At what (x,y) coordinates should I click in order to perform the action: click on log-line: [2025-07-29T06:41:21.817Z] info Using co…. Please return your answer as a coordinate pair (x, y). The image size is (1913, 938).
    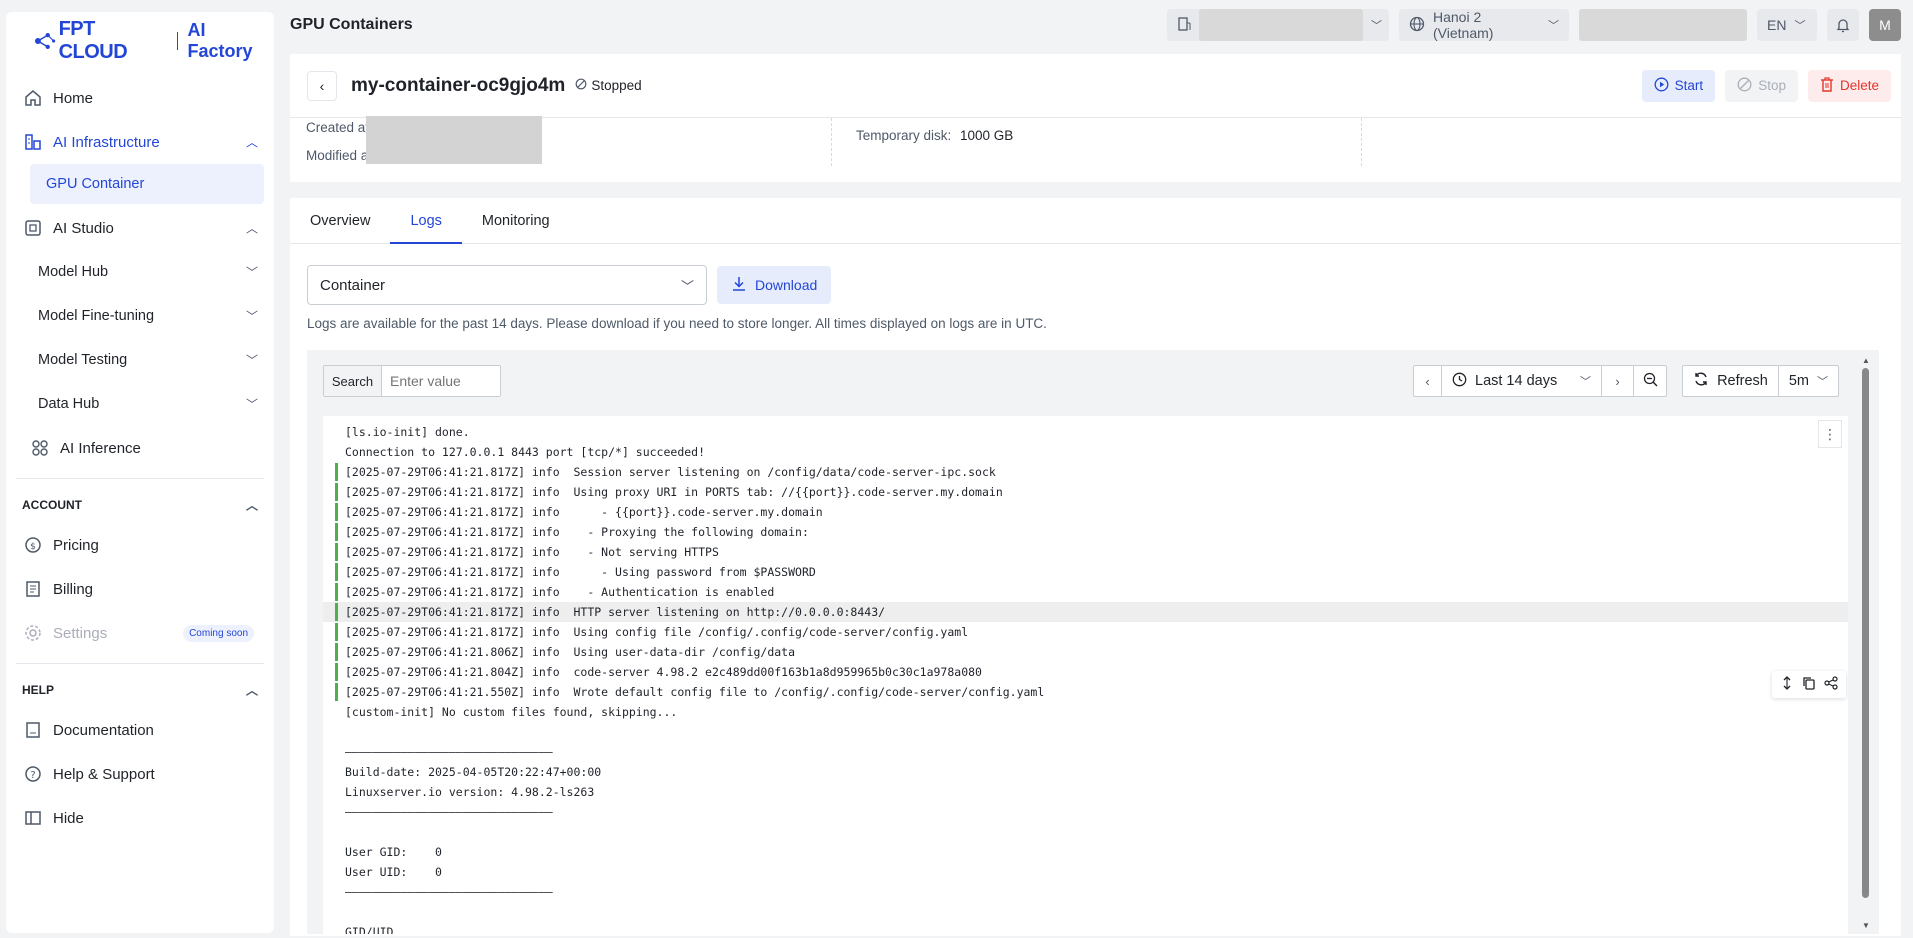
    Looking at the image, I should click on (1085, 632).